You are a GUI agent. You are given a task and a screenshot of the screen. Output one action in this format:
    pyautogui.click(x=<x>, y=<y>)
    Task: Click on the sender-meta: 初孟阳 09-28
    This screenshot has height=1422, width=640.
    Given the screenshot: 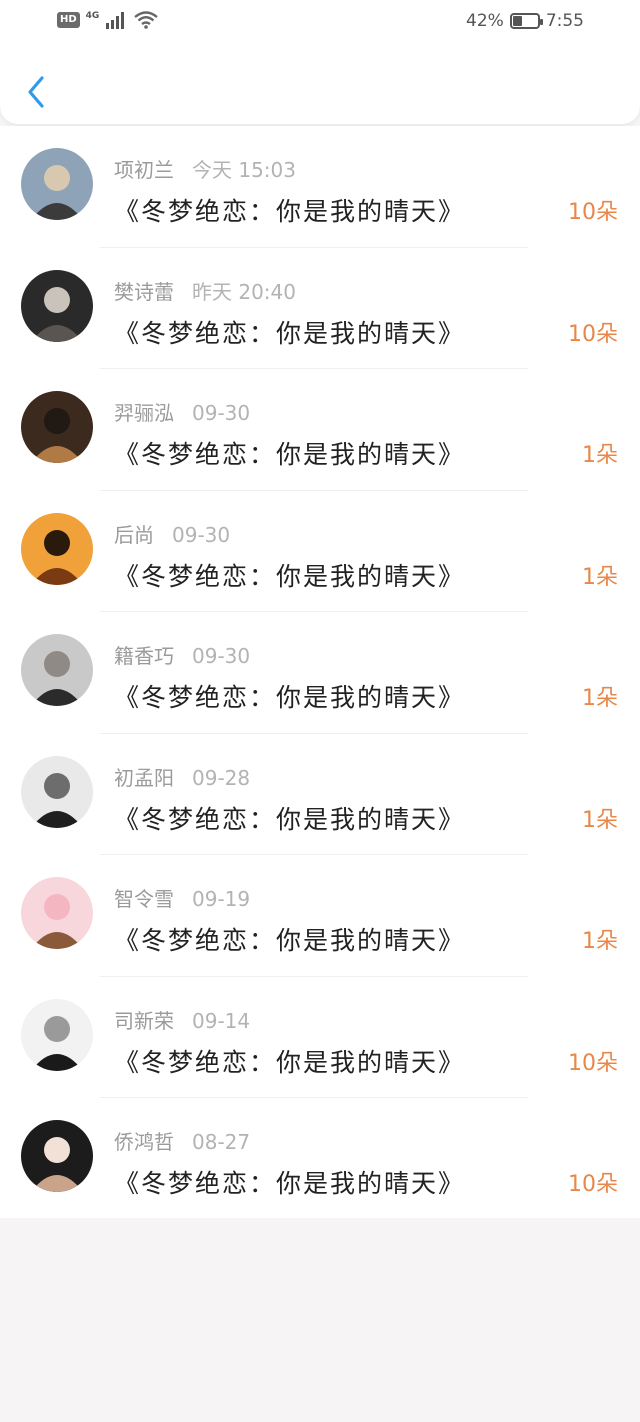 What is the action you would take?
    pyautogui.click(x=182, y=776)
    